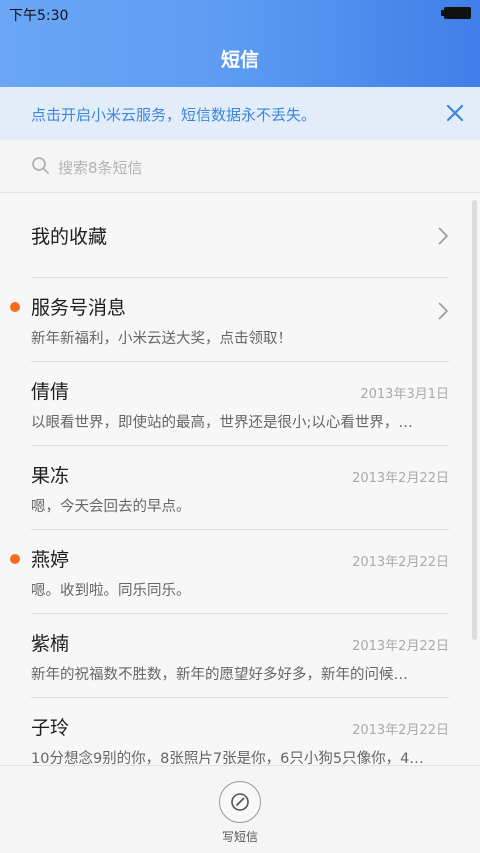 This screenshot has height=853, width=480. Describe the element at coordinates (50, 476) in the screenshot. I see `contact-name: 果冻` at that location.